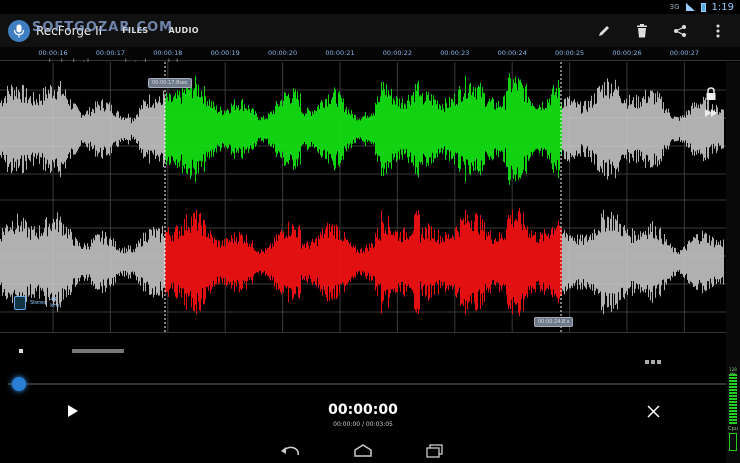  What do you see at coordinates (98, 351) in the screenshot?
I see `scroll-thumb` at bounding box center [98, 351].